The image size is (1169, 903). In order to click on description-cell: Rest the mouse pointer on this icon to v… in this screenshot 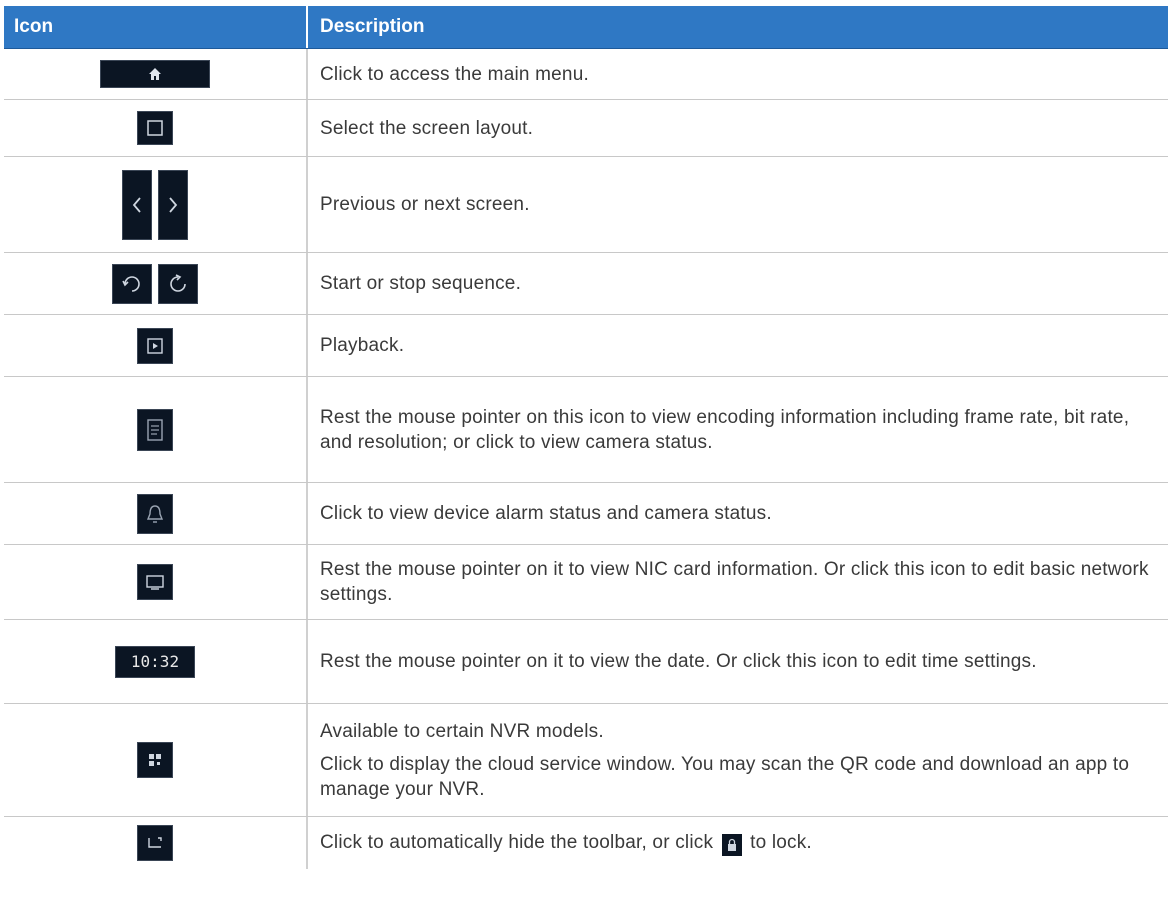, I will do `click(738, 429)`.